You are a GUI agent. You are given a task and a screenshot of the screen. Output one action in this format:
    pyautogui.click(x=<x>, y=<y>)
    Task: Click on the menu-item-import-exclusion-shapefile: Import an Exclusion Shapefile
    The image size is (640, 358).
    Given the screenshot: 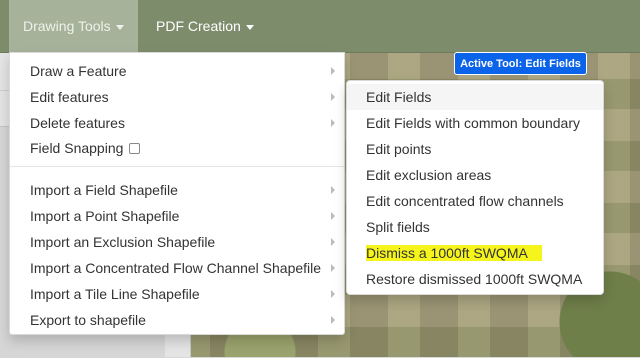 What is the action you would take?
    pyautogui.click(x=177, y=242)
    